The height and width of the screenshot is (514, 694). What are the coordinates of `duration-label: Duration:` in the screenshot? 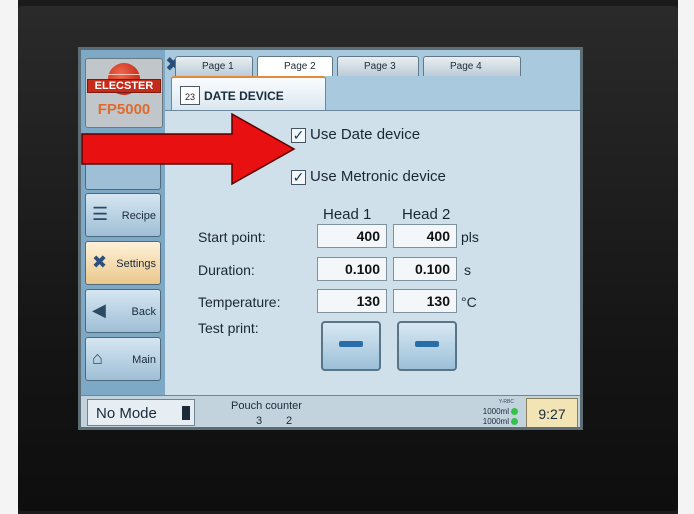 It's located at (226, 270).